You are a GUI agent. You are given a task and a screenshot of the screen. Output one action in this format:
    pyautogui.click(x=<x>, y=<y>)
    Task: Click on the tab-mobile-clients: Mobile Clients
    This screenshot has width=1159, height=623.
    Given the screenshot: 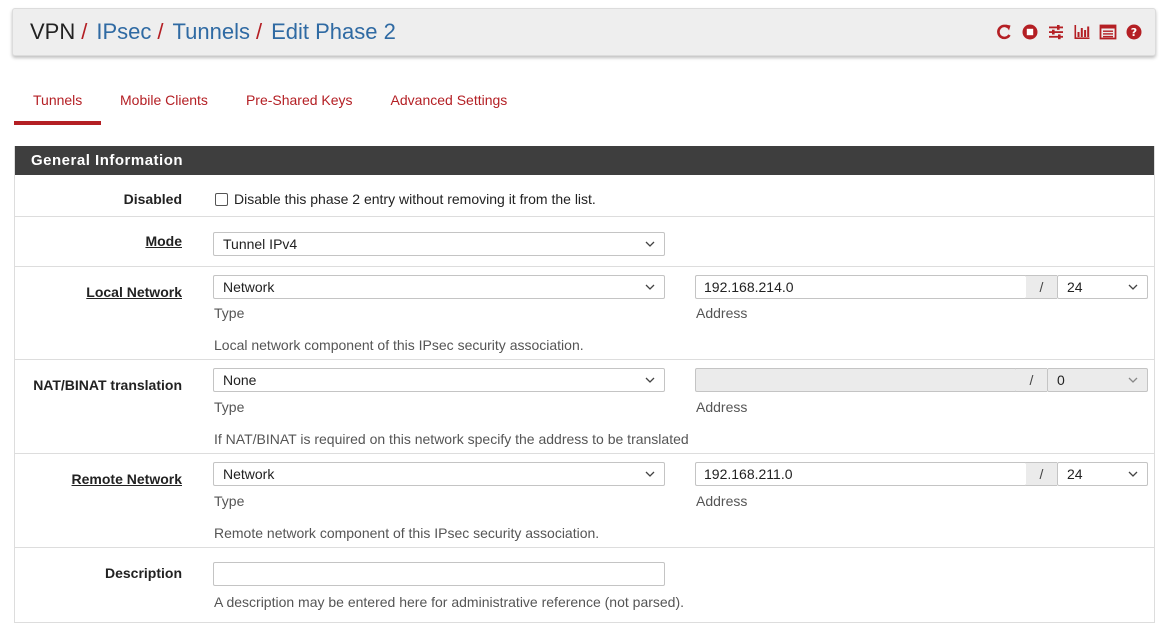 What is the action you would take?
    pyautogui.click(x=164, y=104)
    